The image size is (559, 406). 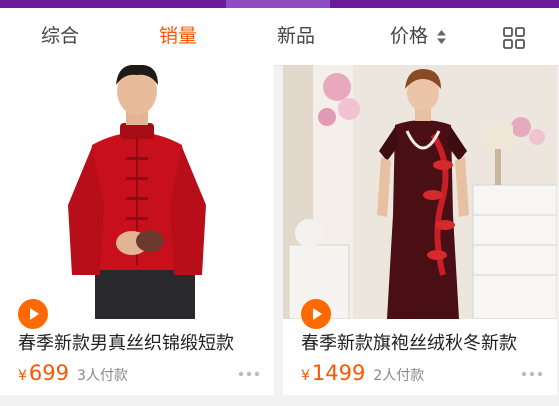 I want to click on price-row: ¥1499 2人付款, so click(x=362, y=374).